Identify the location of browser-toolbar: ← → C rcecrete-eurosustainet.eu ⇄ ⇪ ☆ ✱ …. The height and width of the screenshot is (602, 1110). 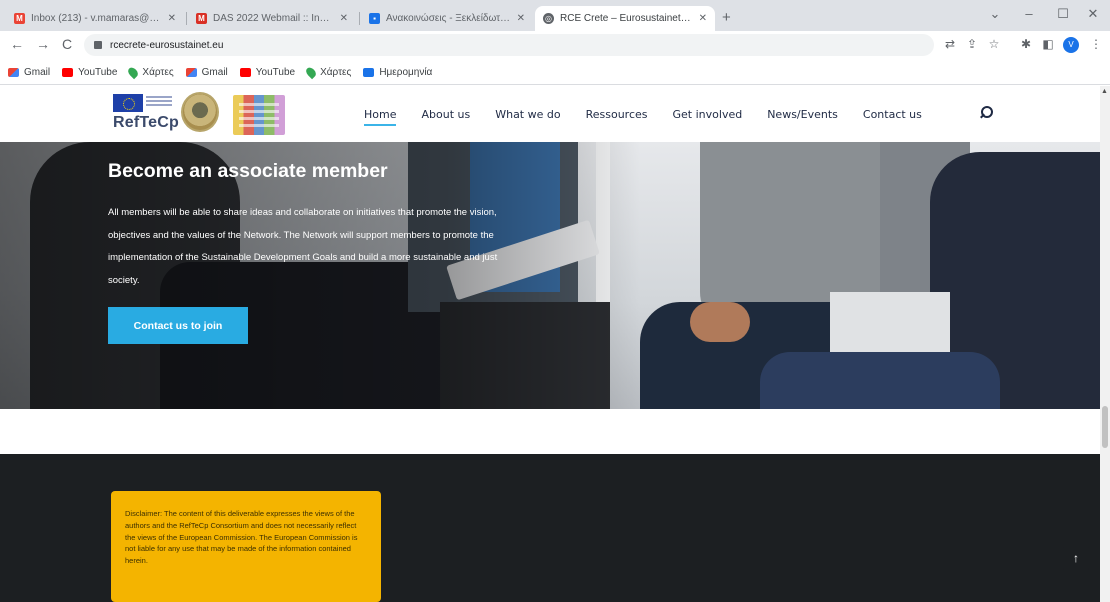
(555, 45).